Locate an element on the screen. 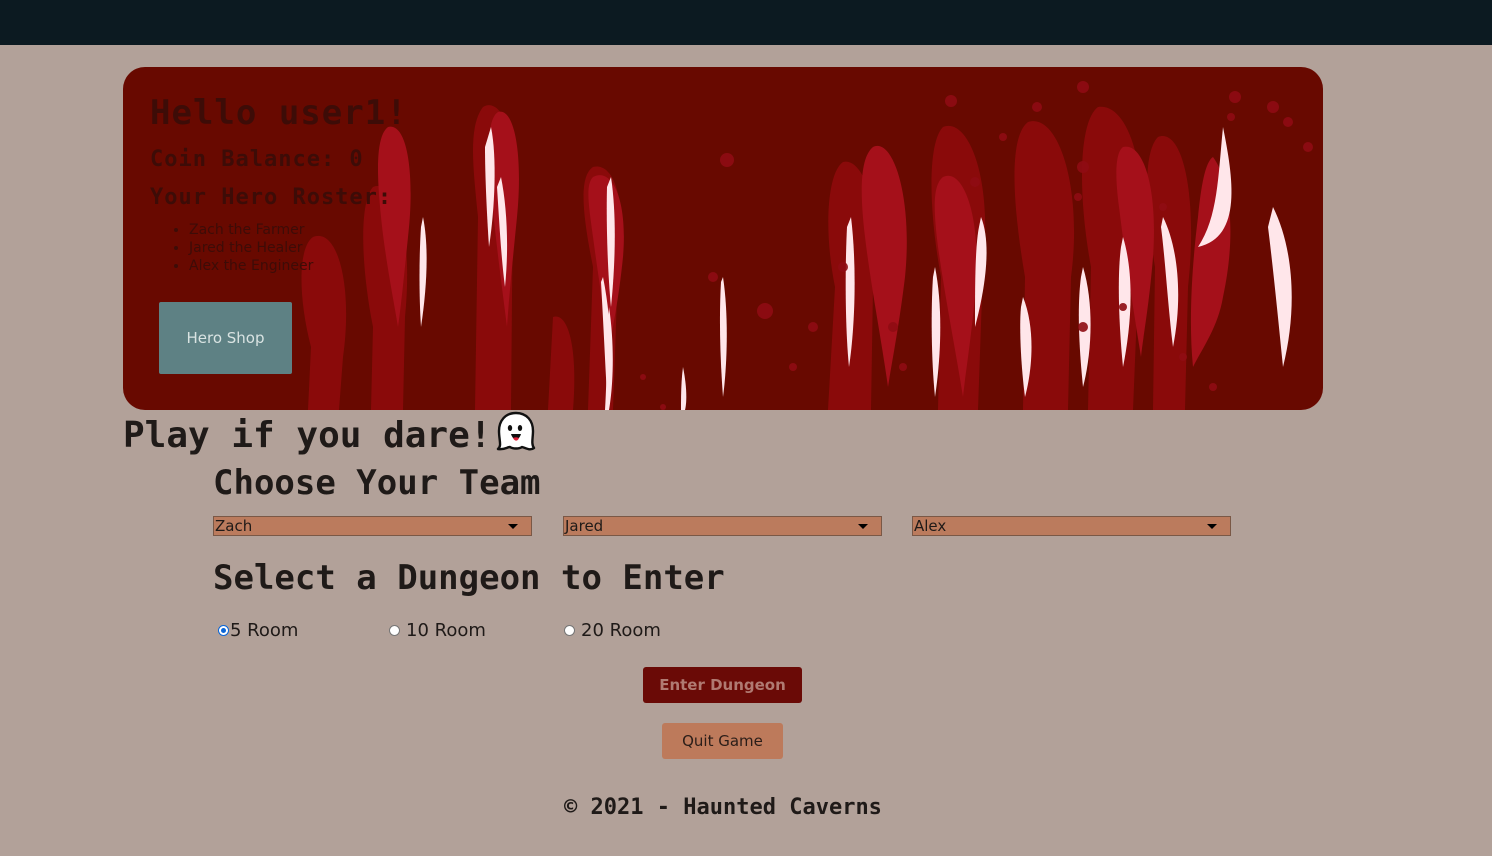  radio-10-room: 10 Room is located at coordinates (437, 630).